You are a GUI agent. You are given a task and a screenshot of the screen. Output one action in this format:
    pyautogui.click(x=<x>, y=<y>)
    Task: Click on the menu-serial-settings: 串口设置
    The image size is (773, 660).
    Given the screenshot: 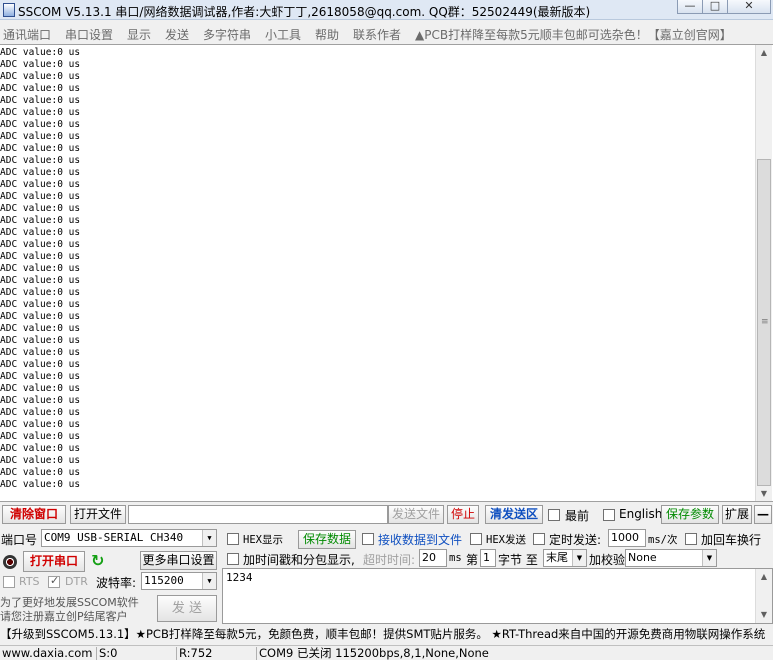 What is the action you would take?
    pyautogui.click(x=89, y=34)
    